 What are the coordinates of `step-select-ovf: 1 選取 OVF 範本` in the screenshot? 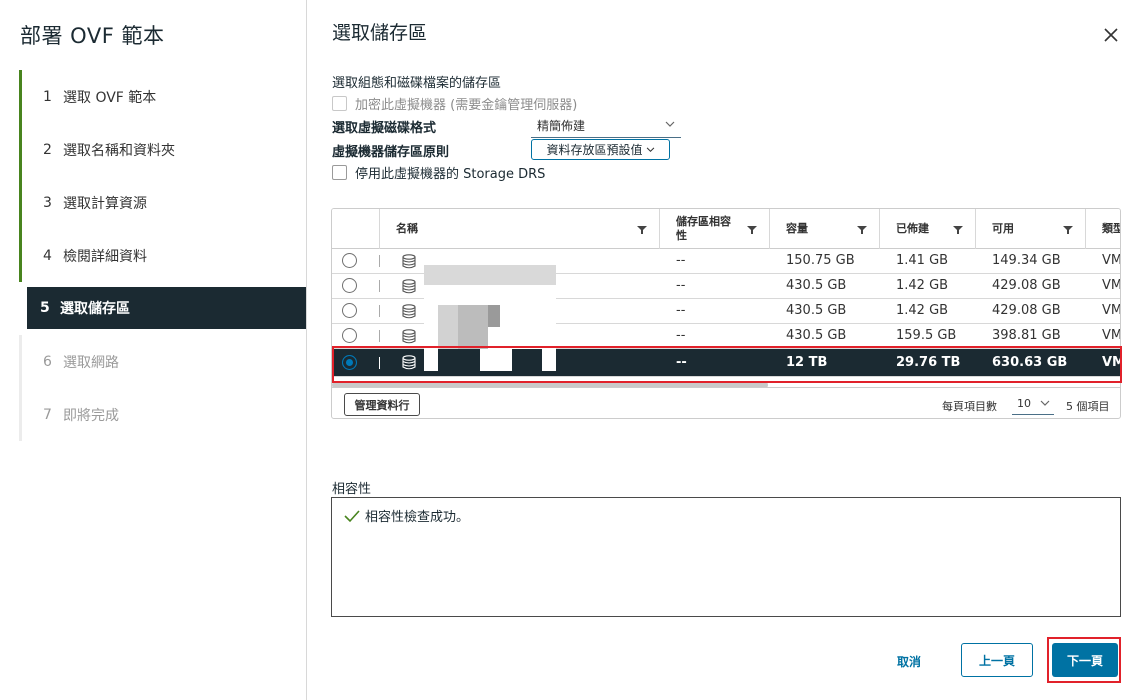 It's located at (162, 96).